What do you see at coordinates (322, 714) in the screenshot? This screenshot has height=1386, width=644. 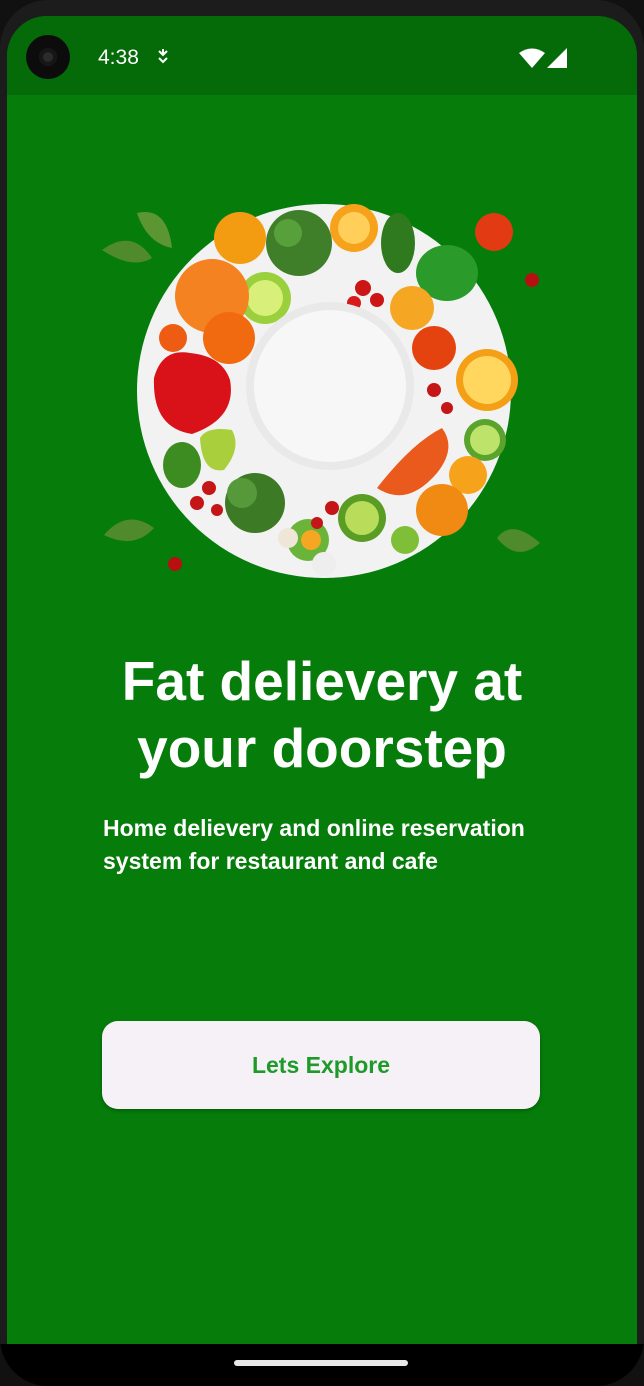 I see `headline: Fat delievery at your doorstep` at bounding box center [322, 714].